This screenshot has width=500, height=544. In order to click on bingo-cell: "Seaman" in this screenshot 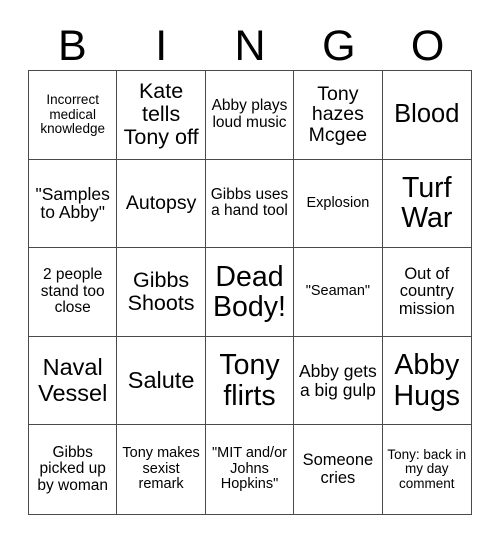, I will do `click(338, 292)`.